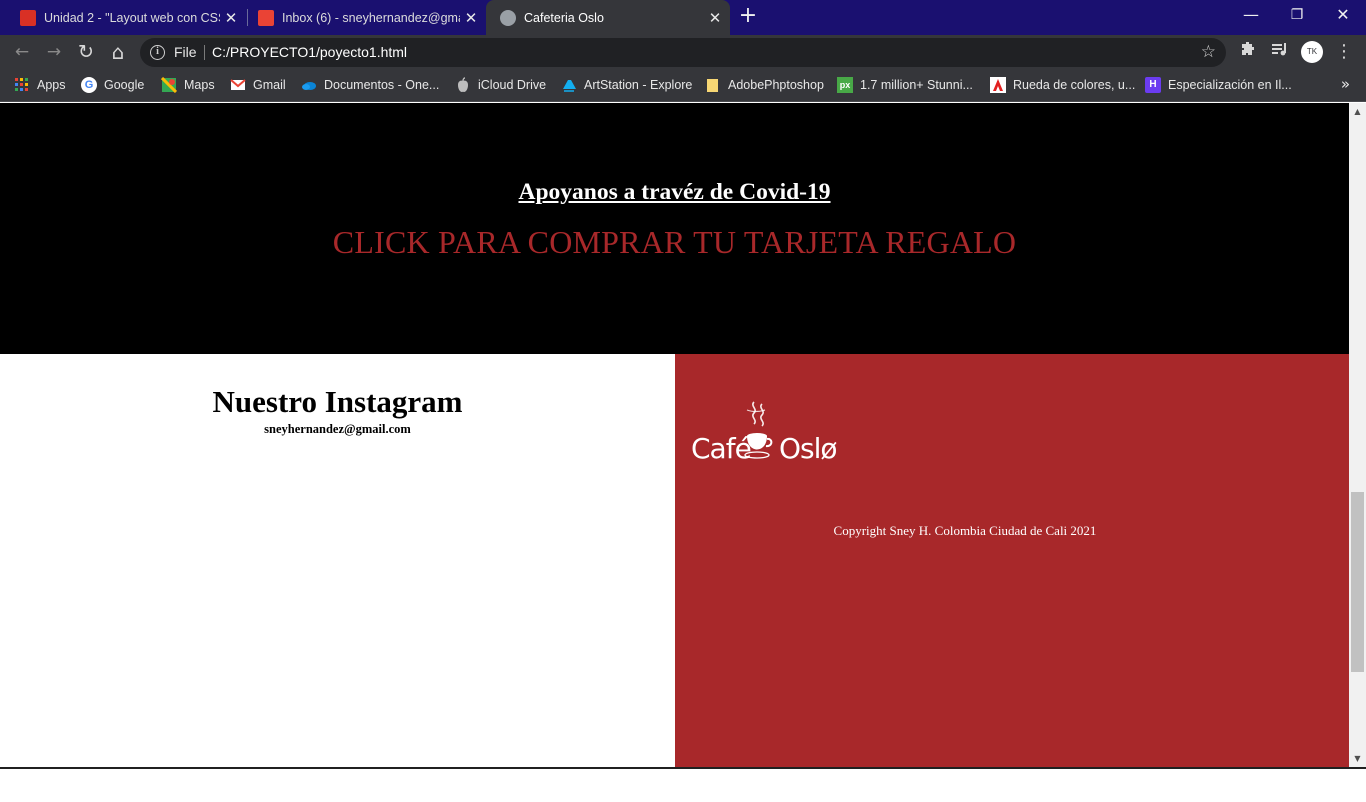 This screenshot has height=802, width=1366. I want to click on scroll-down-icon: ▼, so click(1357, 758).